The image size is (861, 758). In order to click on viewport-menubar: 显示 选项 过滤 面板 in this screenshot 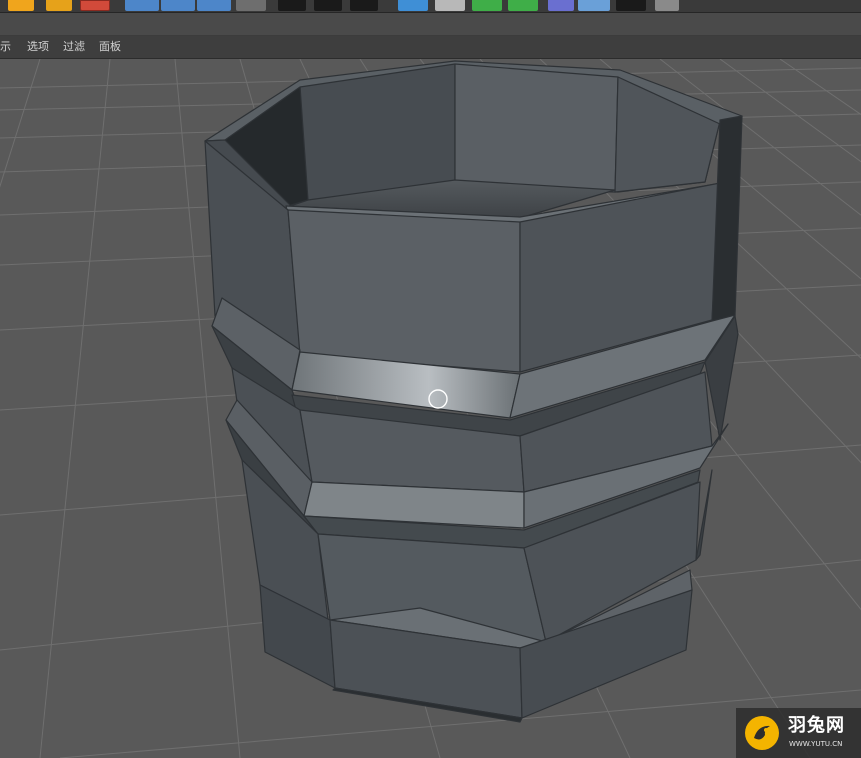, I will do `click(430, 47)`.